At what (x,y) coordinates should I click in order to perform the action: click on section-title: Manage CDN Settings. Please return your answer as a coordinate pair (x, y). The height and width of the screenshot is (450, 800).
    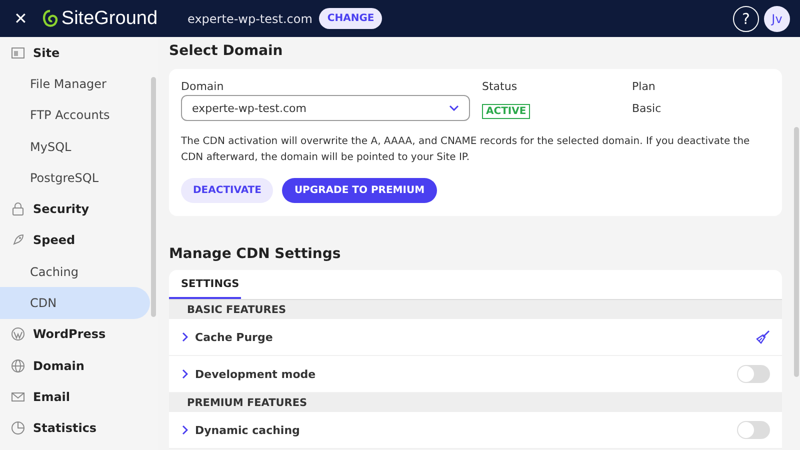
    Looking at the image, I should click on (255, 255).